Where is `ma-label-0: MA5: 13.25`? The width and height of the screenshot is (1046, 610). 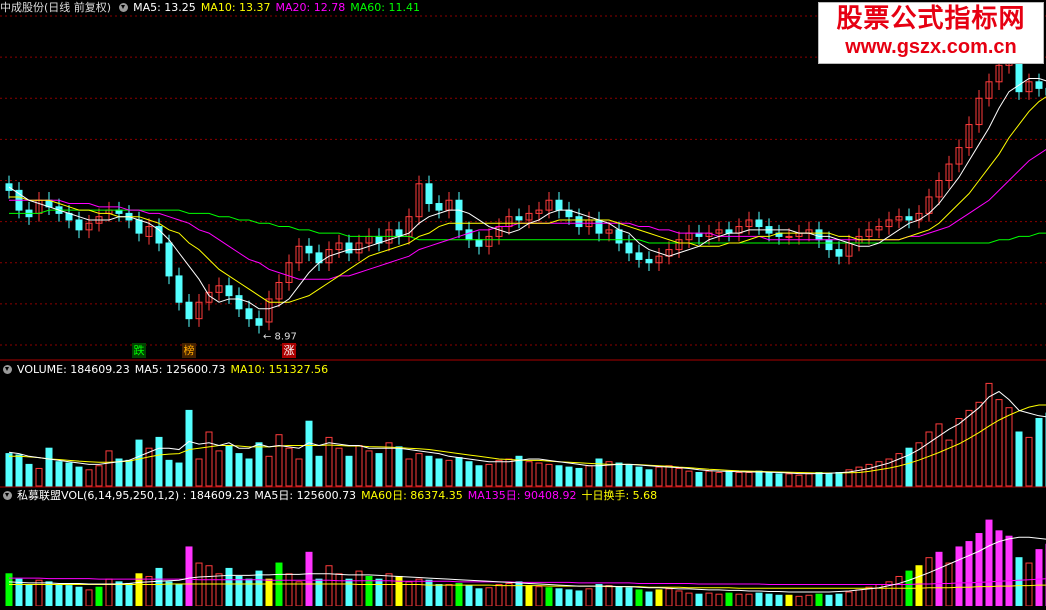 ma-label-0: MA5: 13.25 is located at coordinates (164, 7).